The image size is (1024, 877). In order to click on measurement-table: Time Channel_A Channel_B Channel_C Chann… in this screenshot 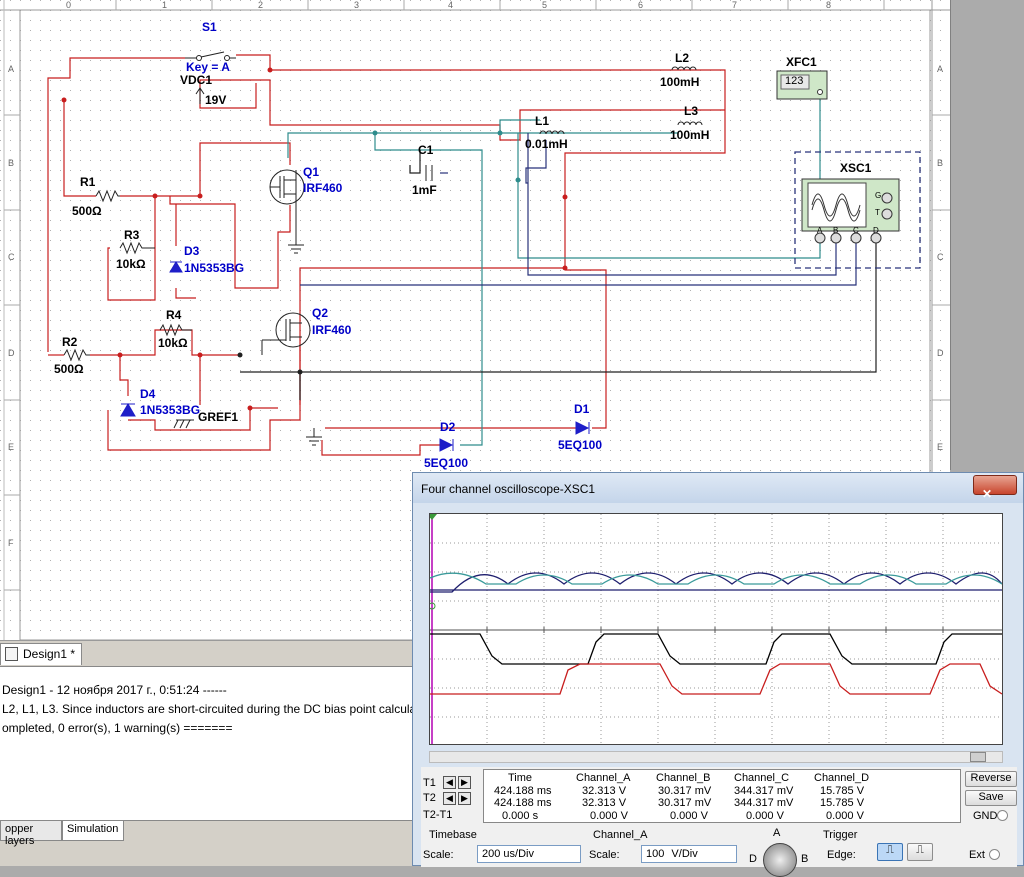, I will do `click(722, 796)`.